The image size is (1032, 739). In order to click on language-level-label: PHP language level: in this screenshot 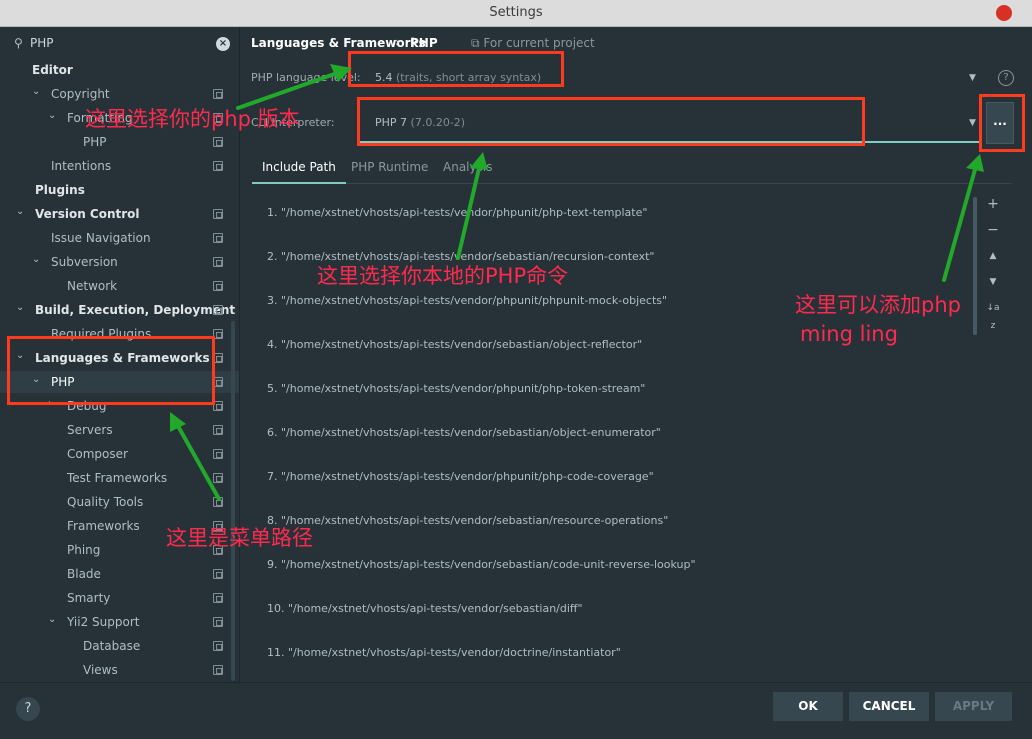, I will do `click(306, 77)`.